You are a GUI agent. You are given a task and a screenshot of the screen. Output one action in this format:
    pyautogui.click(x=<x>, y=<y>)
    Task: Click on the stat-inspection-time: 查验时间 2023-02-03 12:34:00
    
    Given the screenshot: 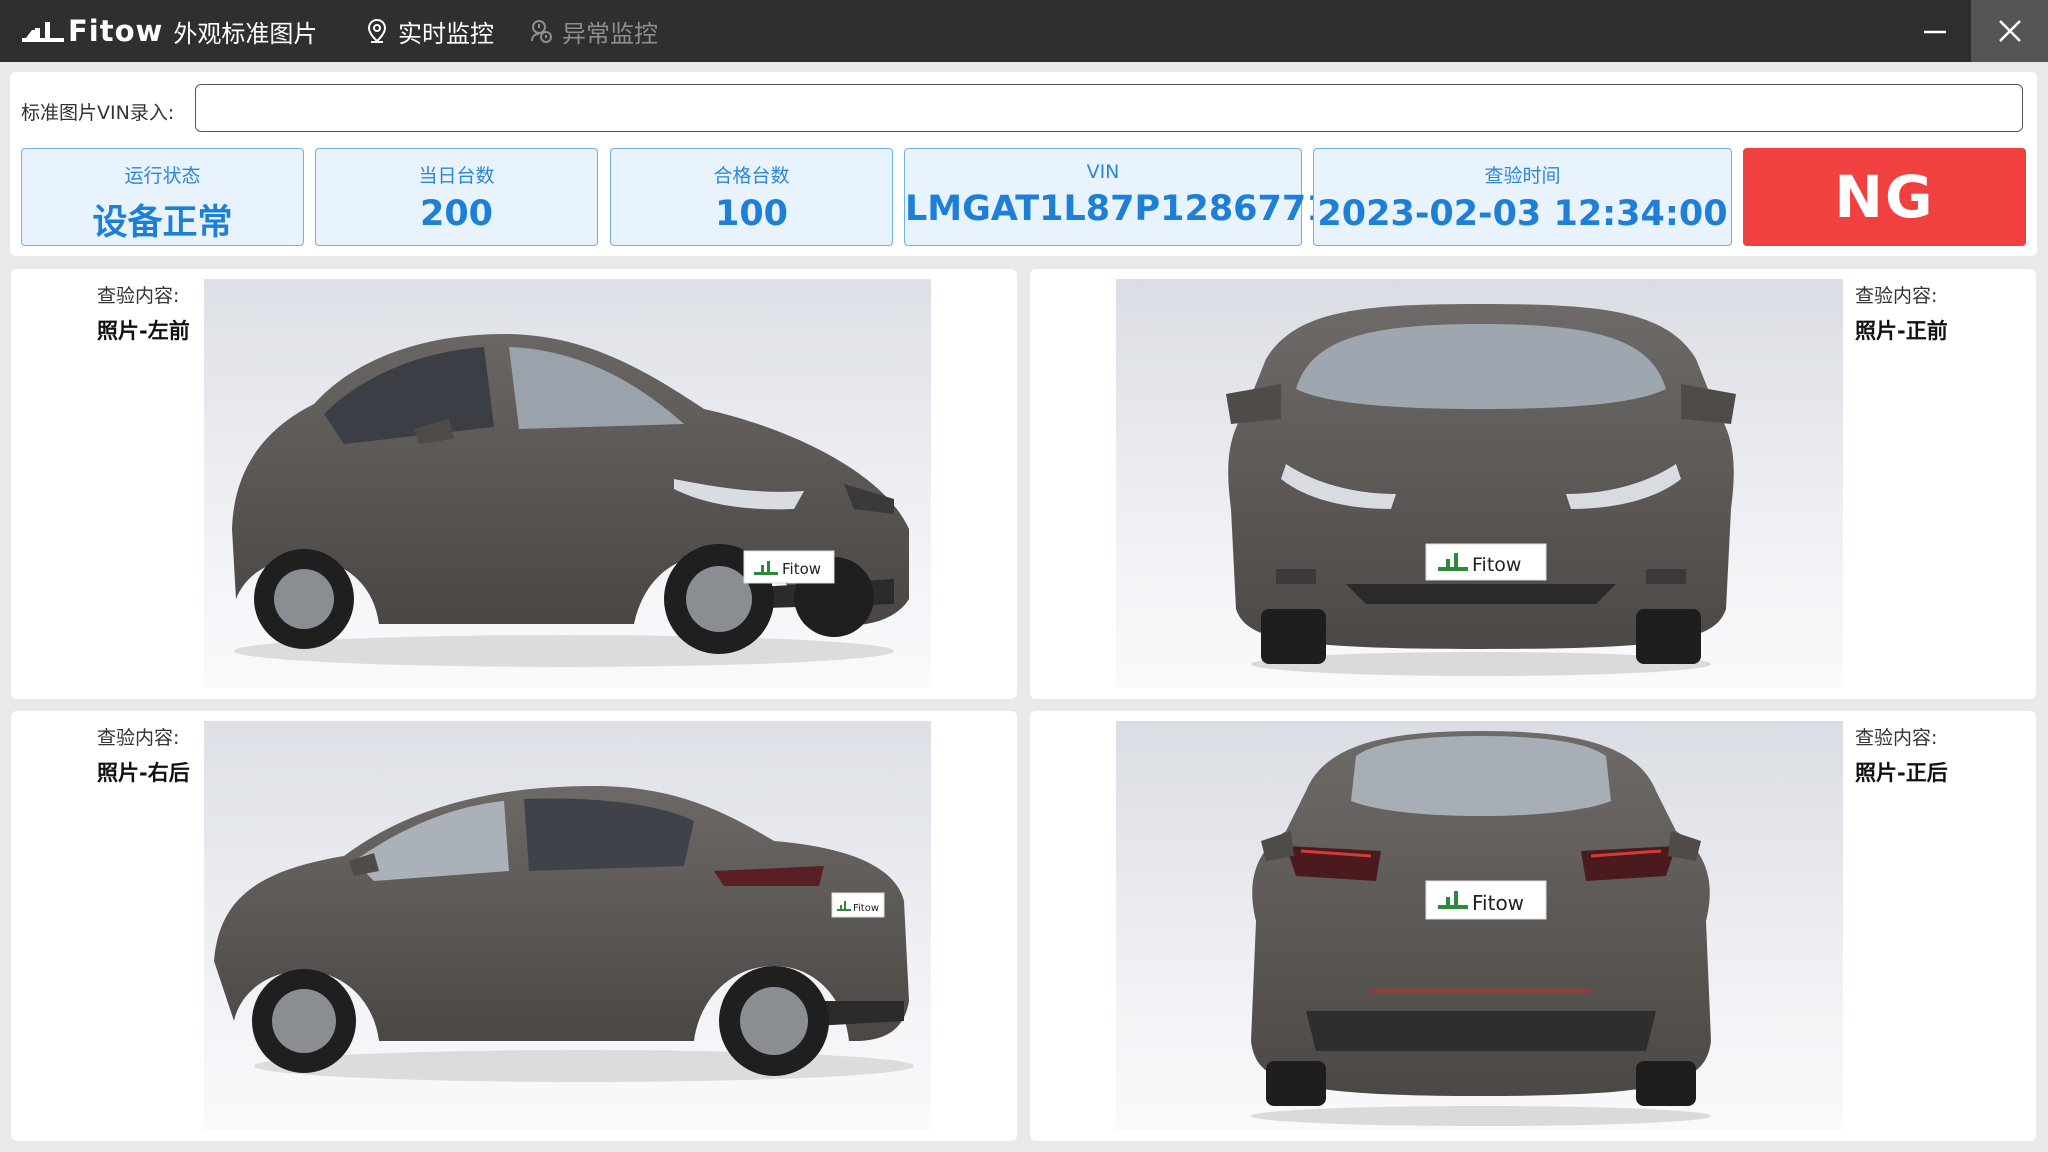 What is the action you would take?
    pyautogui.click(x=1522, y=197)
    